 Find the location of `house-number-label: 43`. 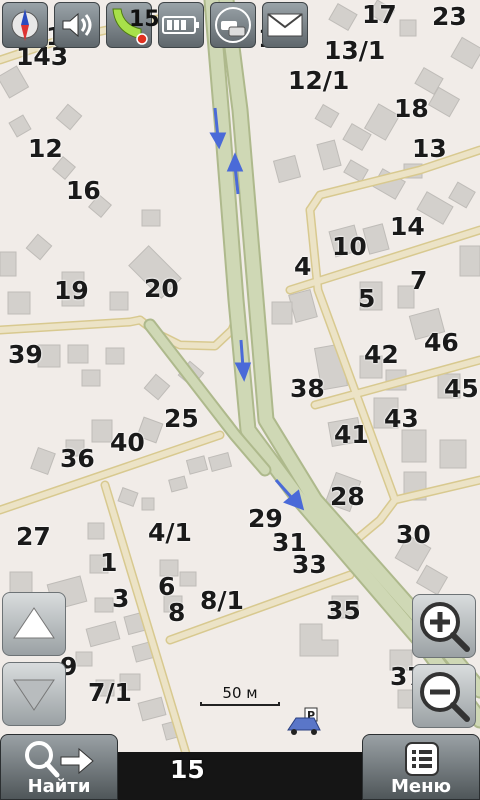

house-number-label: 43 is located at coordinates (401, 418).